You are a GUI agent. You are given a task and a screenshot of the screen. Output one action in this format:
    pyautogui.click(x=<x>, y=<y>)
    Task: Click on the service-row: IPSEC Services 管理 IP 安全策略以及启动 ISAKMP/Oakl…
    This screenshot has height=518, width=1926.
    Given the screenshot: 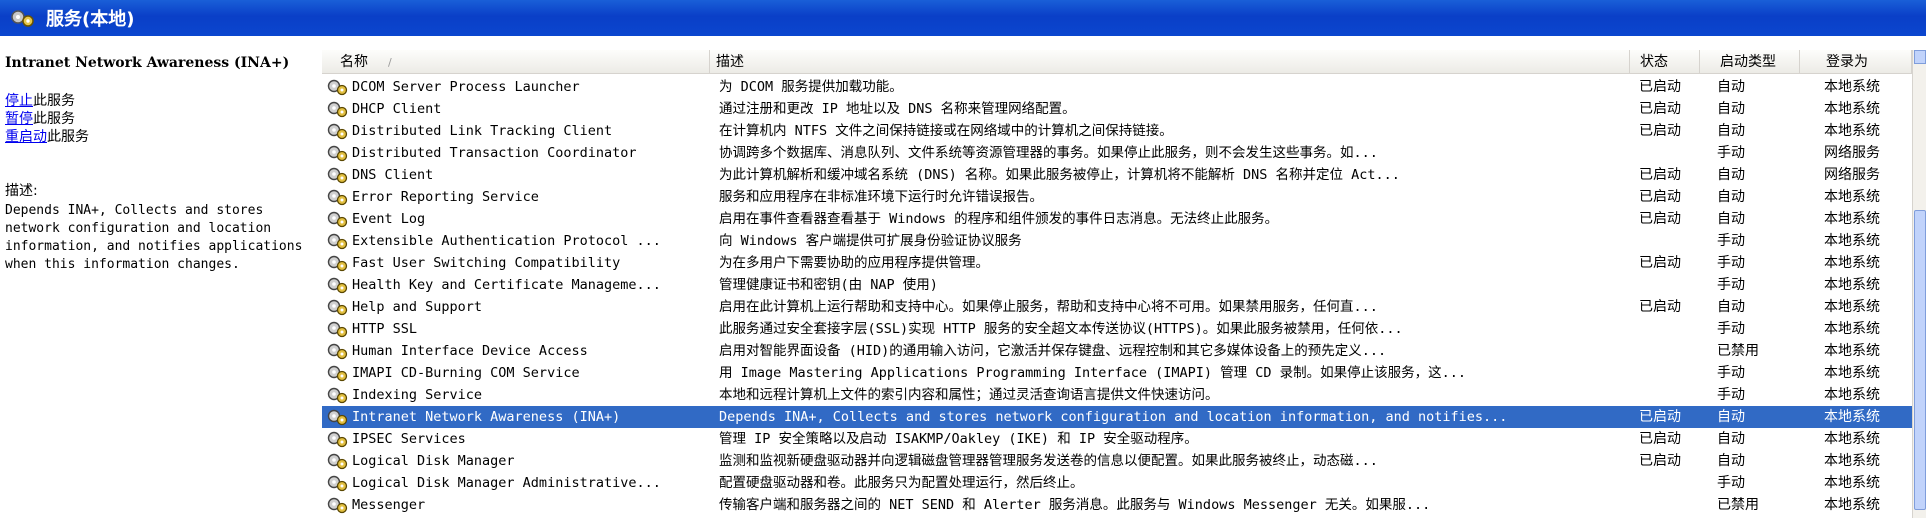 What is the action you would take?
    pyautogui.click(x=1117, y=439)
    